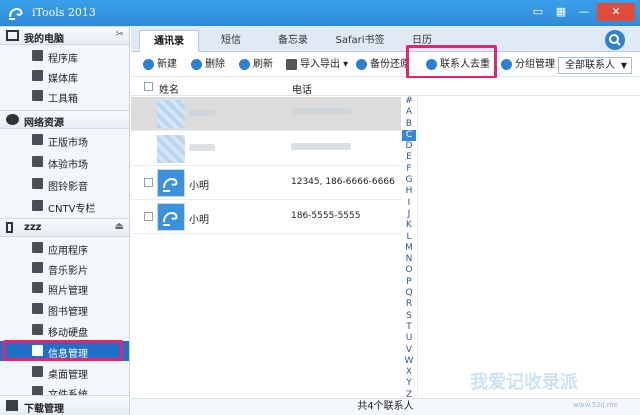 The width and height of the screenshot is (640, 415). What do you see at coordinates (409, 316) in the screenshot?
I see `alphabet-letter: S` at bounding box center [409, 316].